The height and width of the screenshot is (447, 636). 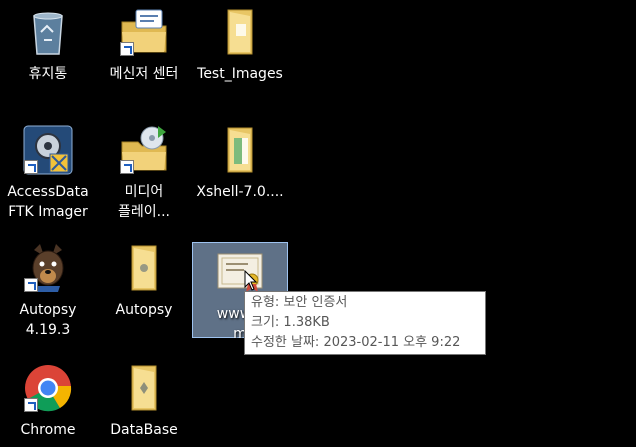 What do you see at coordinates (144, 192) in the screenshot?
I see `icon-label-line-1: 미디어` at bounding box center [144, 192].